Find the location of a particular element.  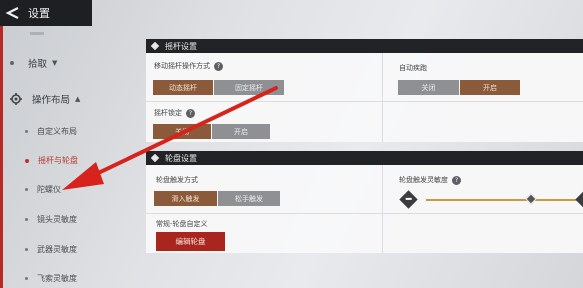

sidebar-item-label: 武器灵敏度 is located at coordinates (57, 249).